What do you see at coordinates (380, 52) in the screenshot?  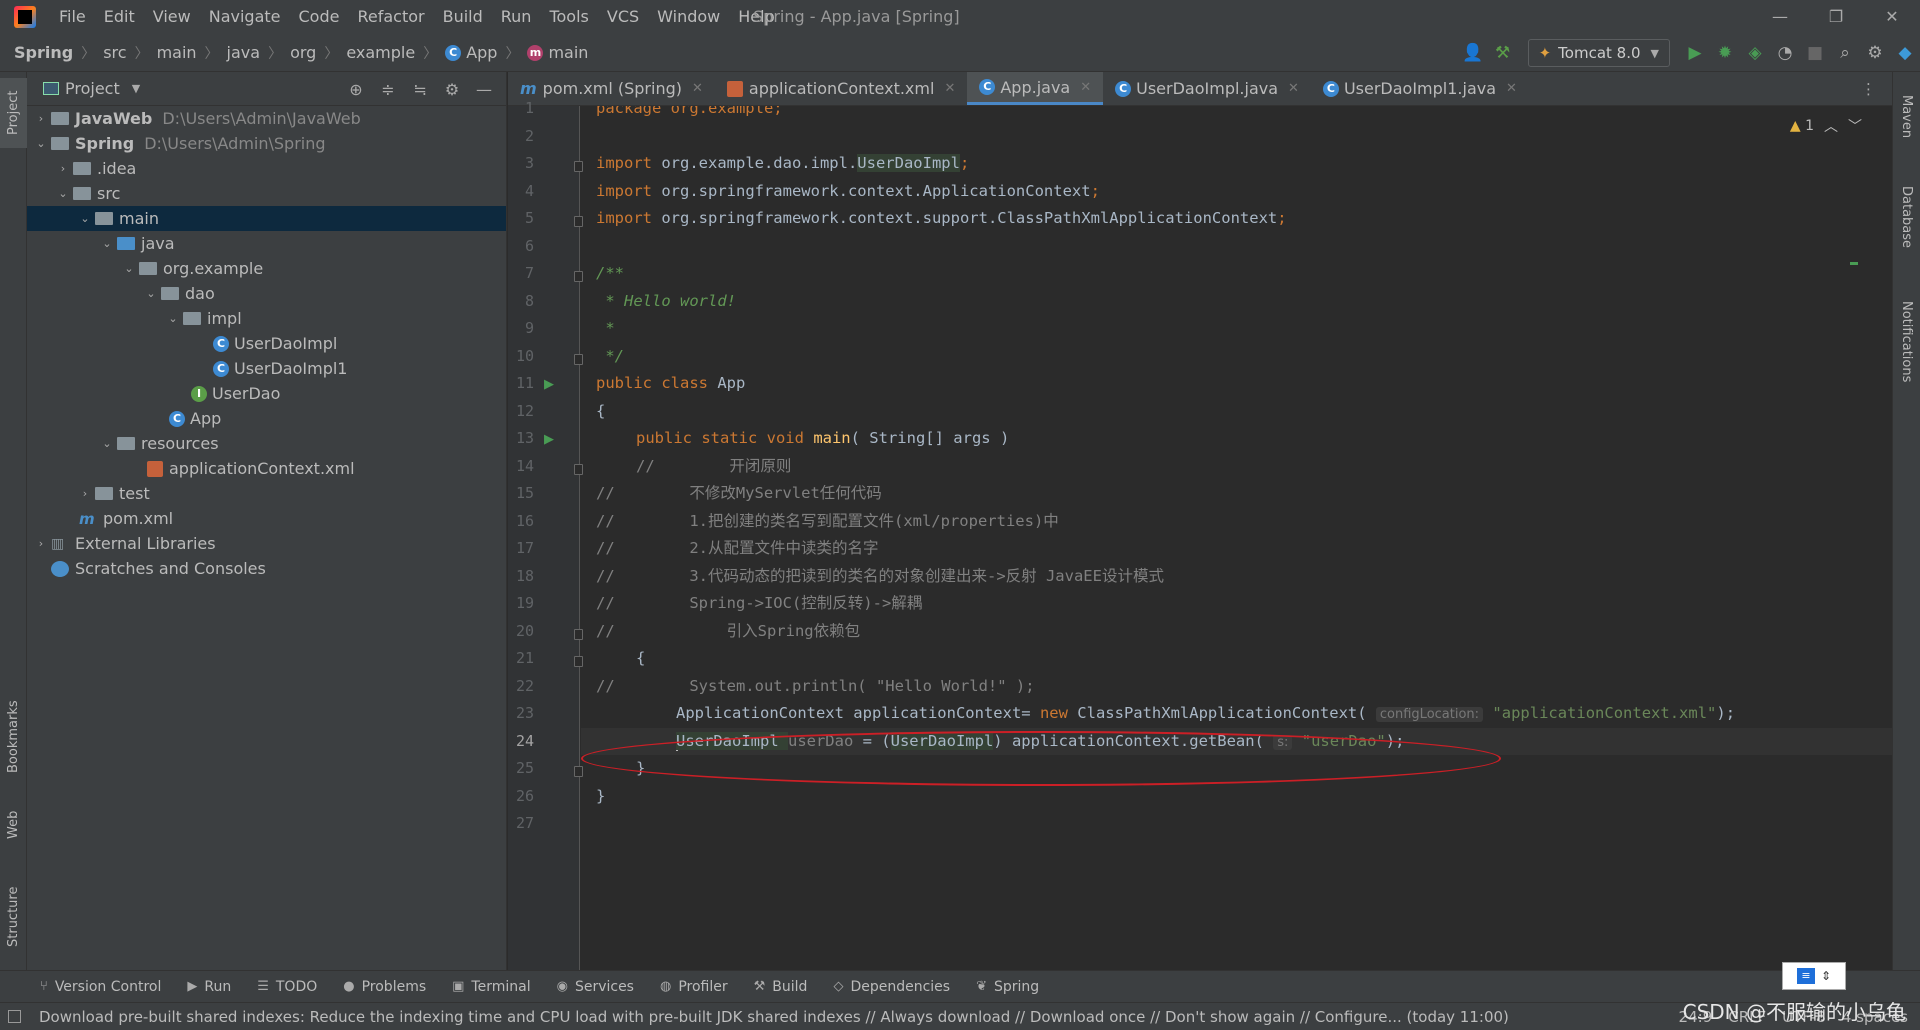 I see `crumb-example: example` at bounding box center [380, 52].